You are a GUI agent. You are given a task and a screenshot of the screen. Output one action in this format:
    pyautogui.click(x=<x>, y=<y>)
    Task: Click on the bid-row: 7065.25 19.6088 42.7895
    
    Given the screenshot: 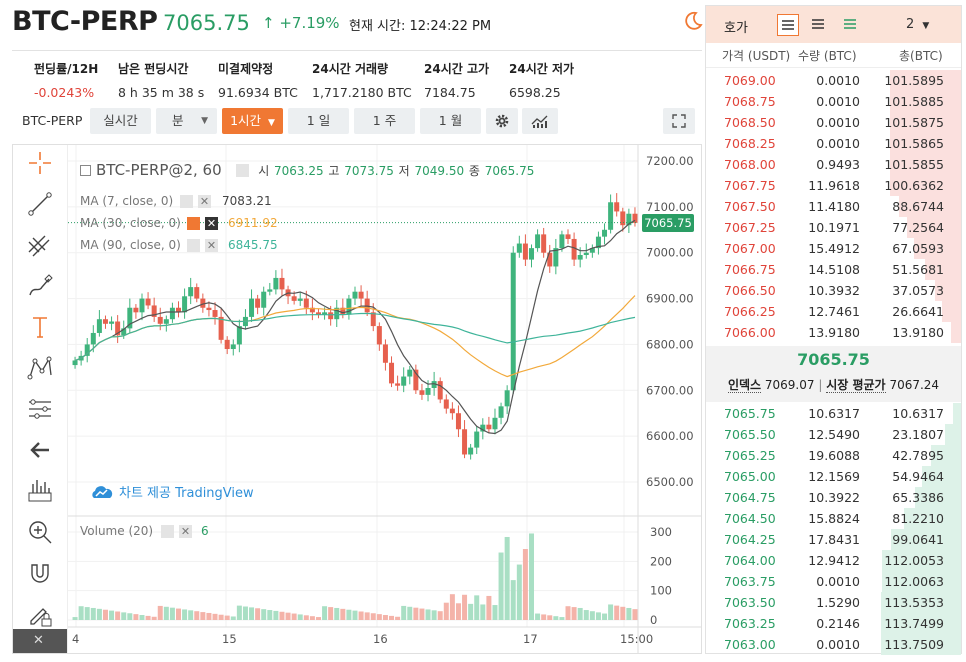 What is the action you would take?
    pyautogui.click(x=833, y=455)
    